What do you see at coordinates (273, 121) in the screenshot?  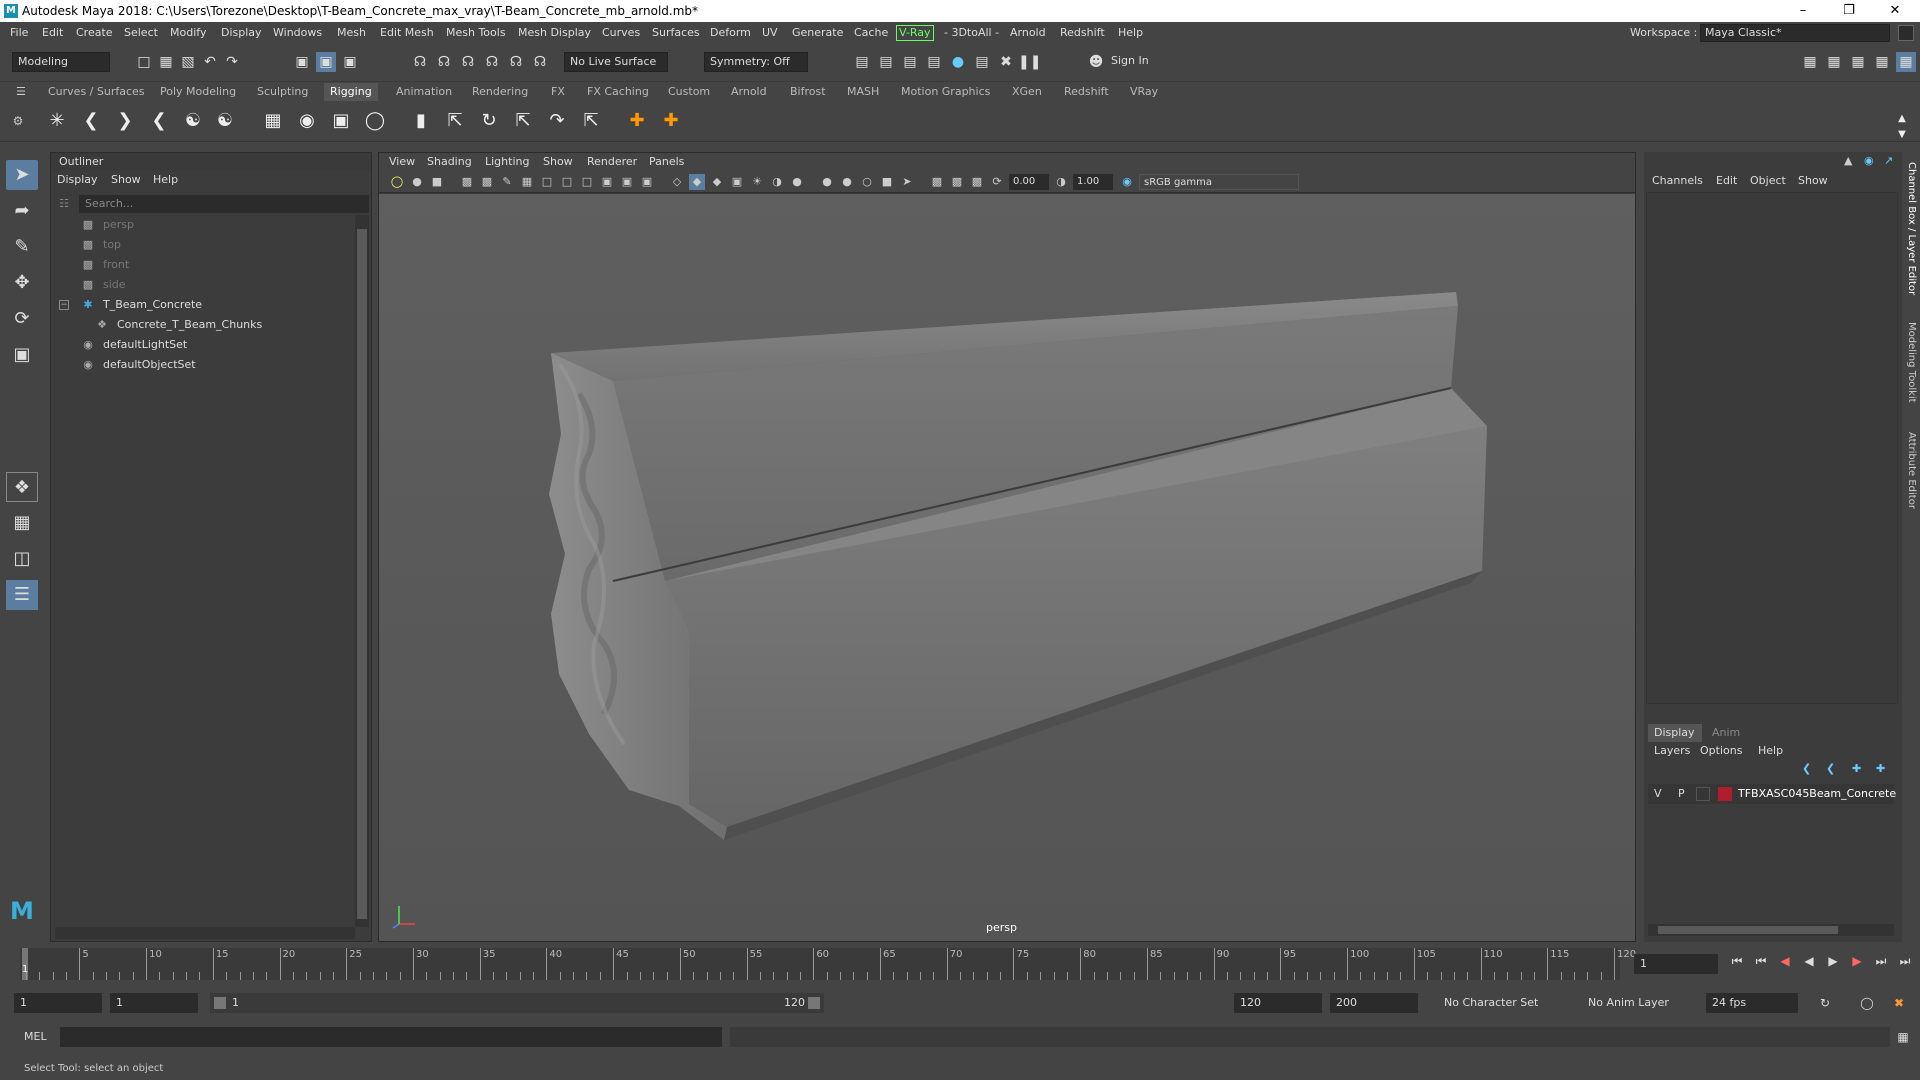 I see `bind-skin-icon: ▦` at bounding box center [273, 121].